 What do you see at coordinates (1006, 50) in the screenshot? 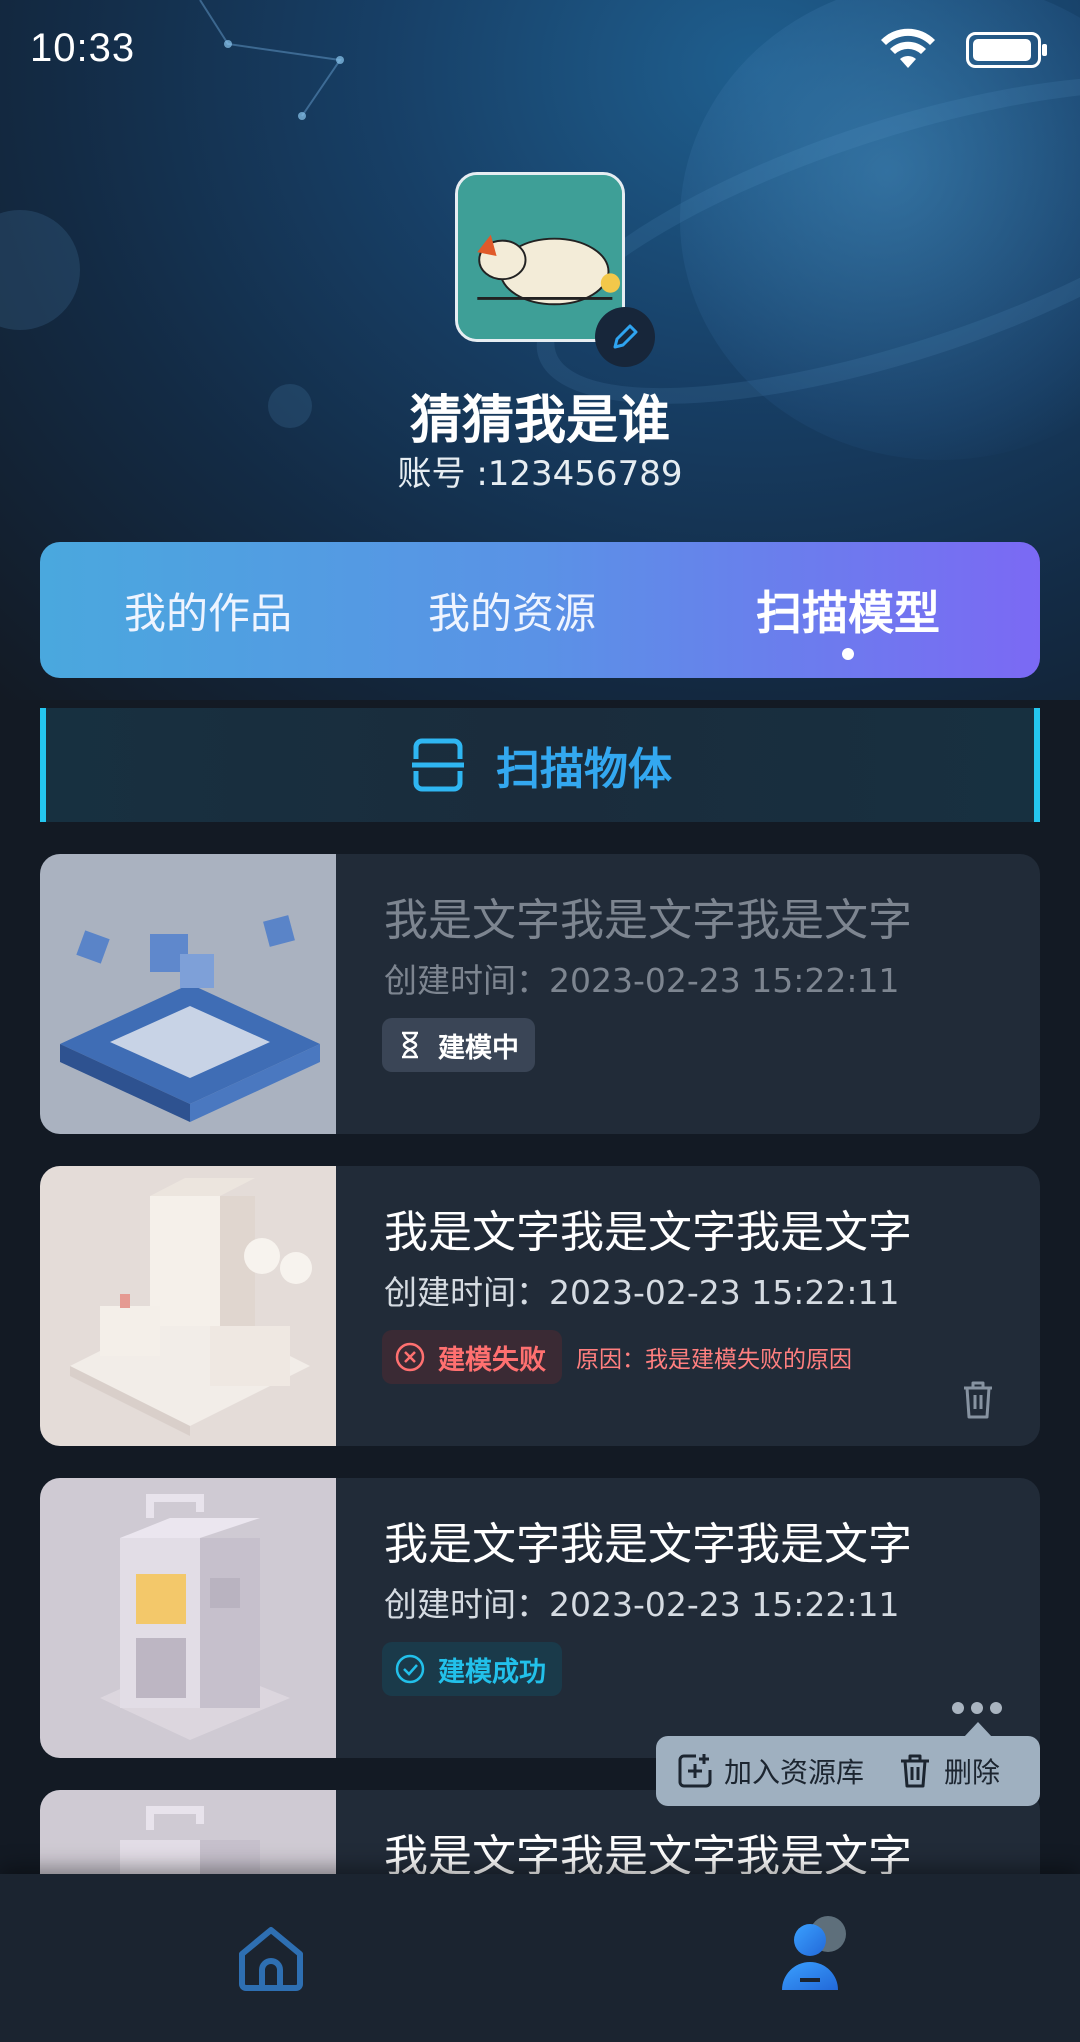
I see `battery-icon` at bounding box center [1006, 50].